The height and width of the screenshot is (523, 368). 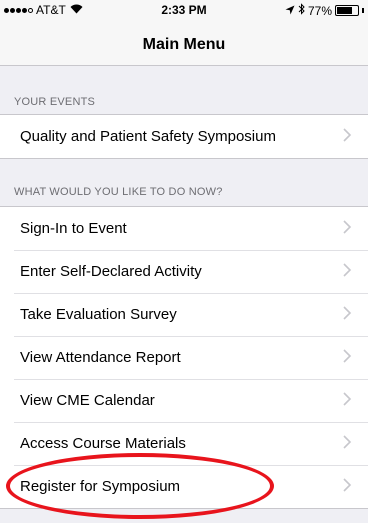 What do you see at coordinates (55, 102) in the screenshot?
I see `section-header-your-events: YOUR EVENTS` at bounding box center [55, 102].